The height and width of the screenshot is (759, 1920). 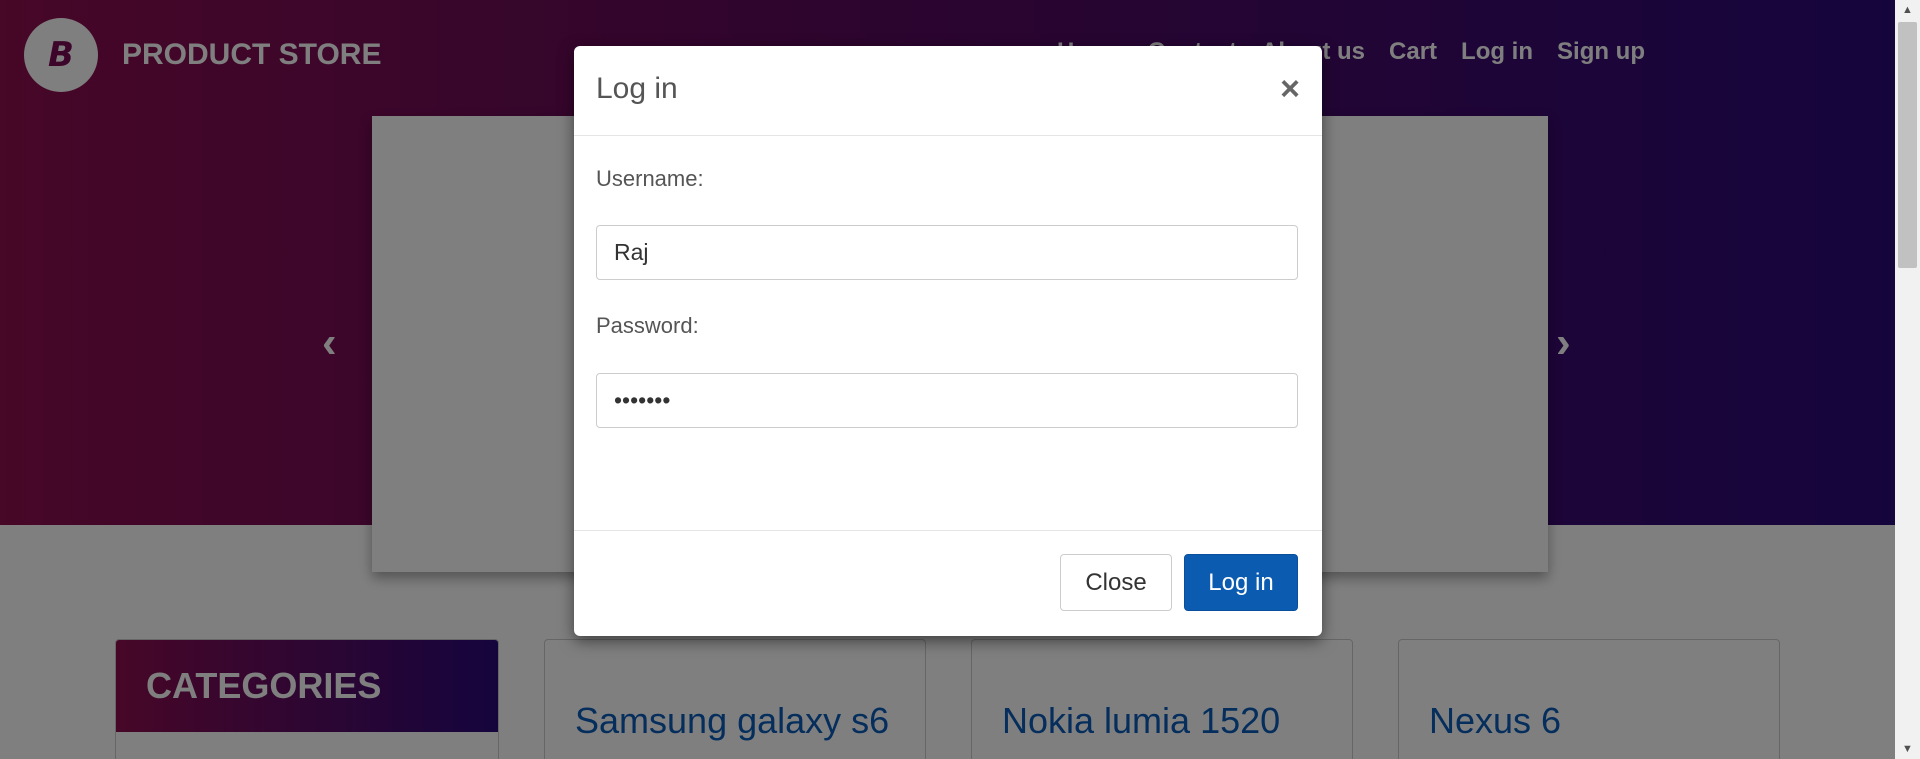 What do you see at coordinates (650, 178) in the screenshot?
I see `username-label: Username:` at bounding box center [650, 178].